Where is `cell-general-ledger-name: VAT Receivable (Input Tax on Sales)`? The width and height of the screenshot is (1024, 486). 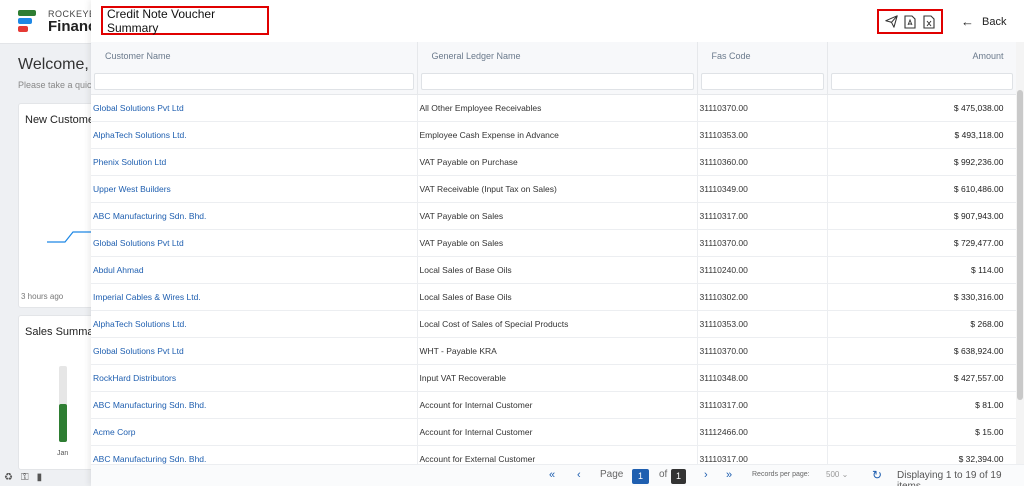 cell-general-ledger-name: VAT Receivable (Input Tax on Sales) is located at coordinates (557, 189).